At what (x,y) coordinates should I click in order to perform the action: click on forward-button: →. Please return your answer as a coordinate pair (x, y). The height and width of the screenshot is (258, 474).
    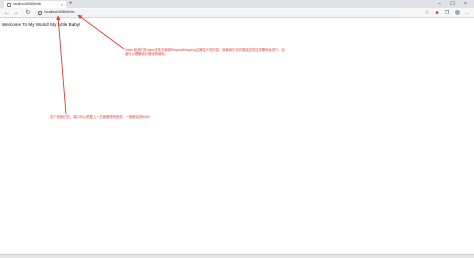
    Looking at the image, I should click on (16, 13).